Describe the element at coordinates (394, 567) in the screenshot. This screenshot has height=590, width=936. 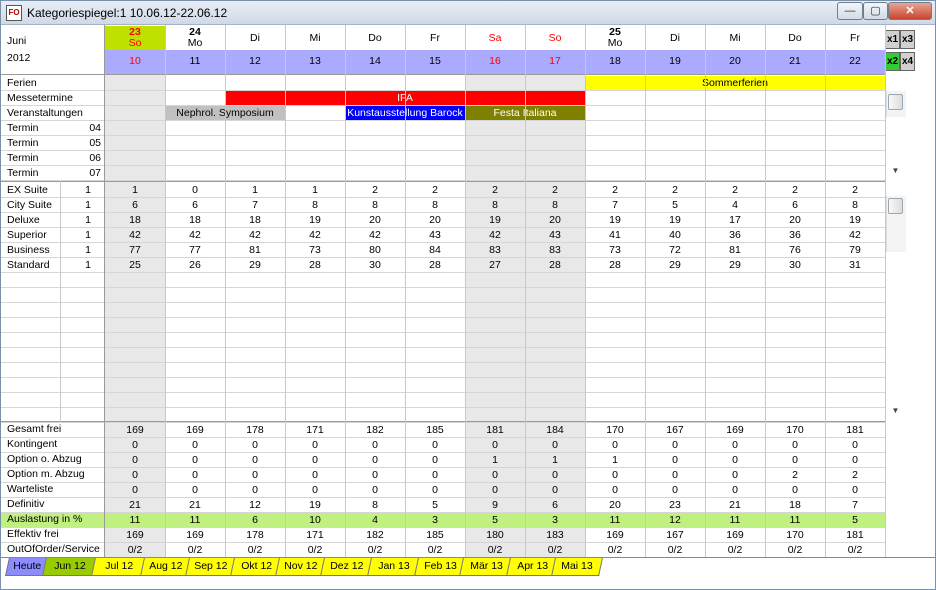
I see `month-tab: Jan 13` at that location.